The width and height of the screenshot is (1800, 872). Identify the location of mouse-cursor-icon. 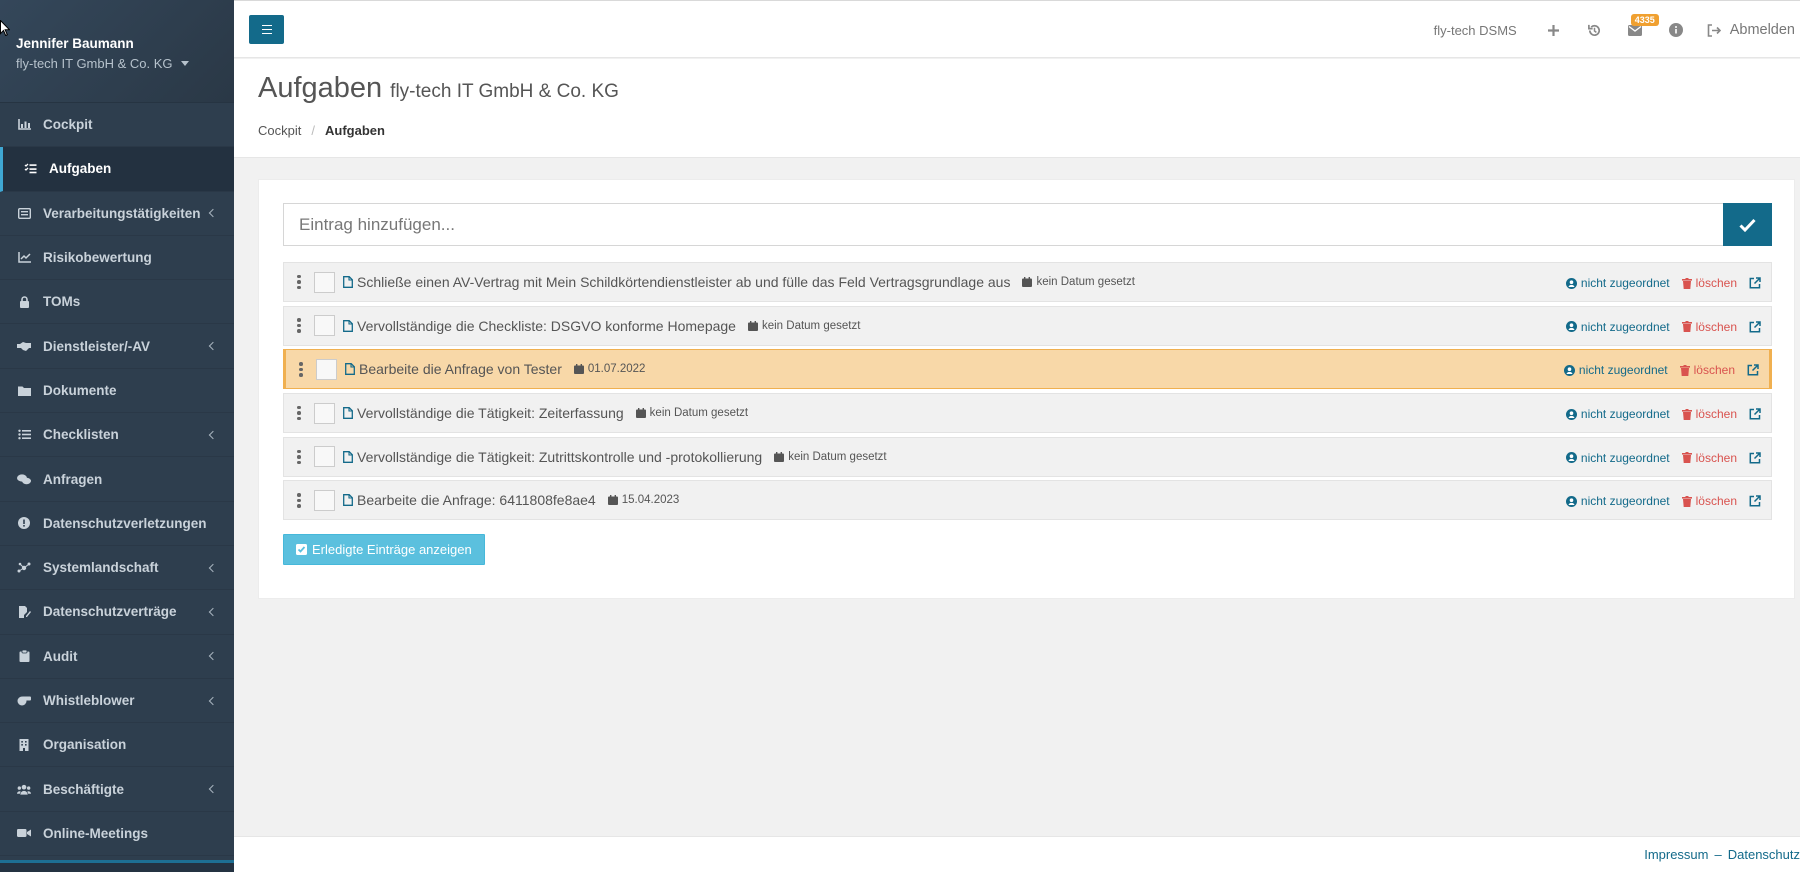
(5, 28).